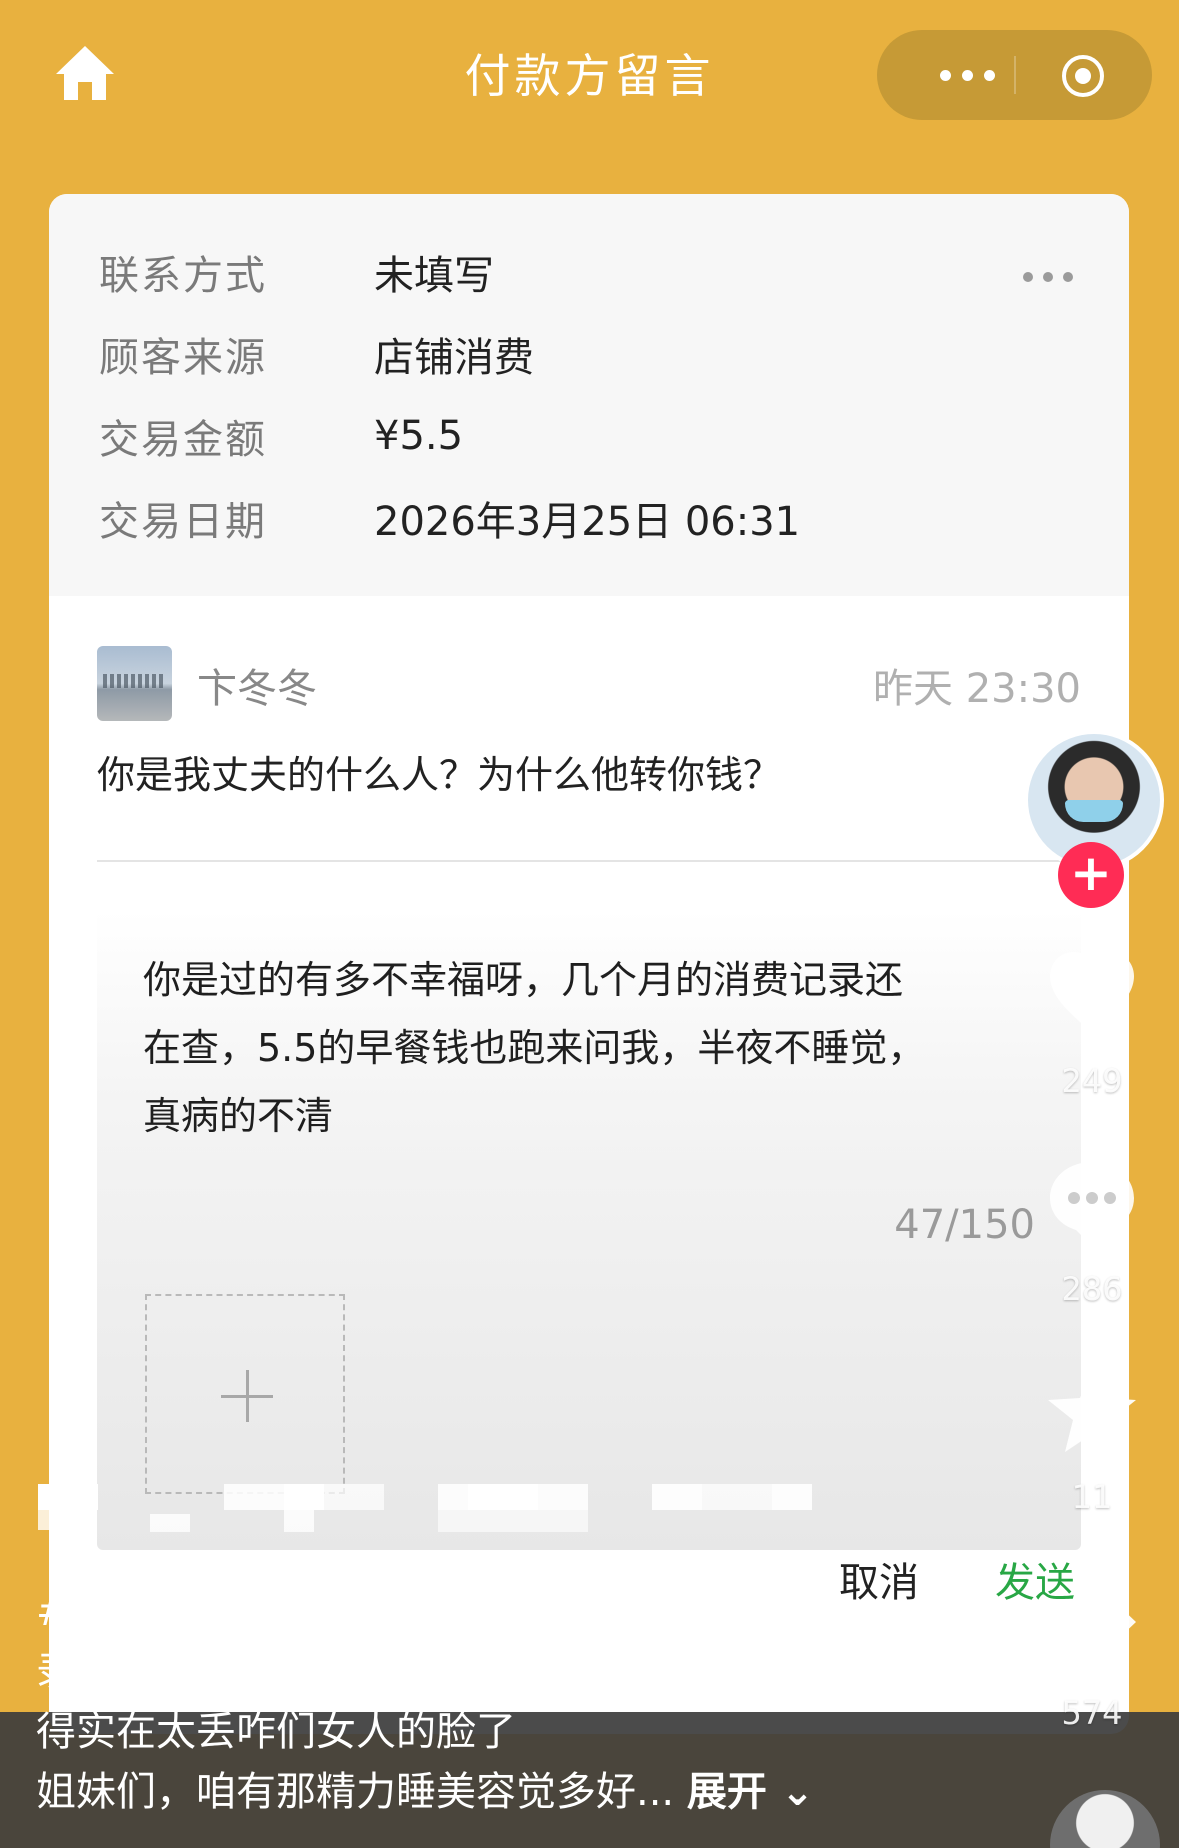 The width and height of the screenshot is (1179, 1848). I want to click on divider, so click(589, 861).